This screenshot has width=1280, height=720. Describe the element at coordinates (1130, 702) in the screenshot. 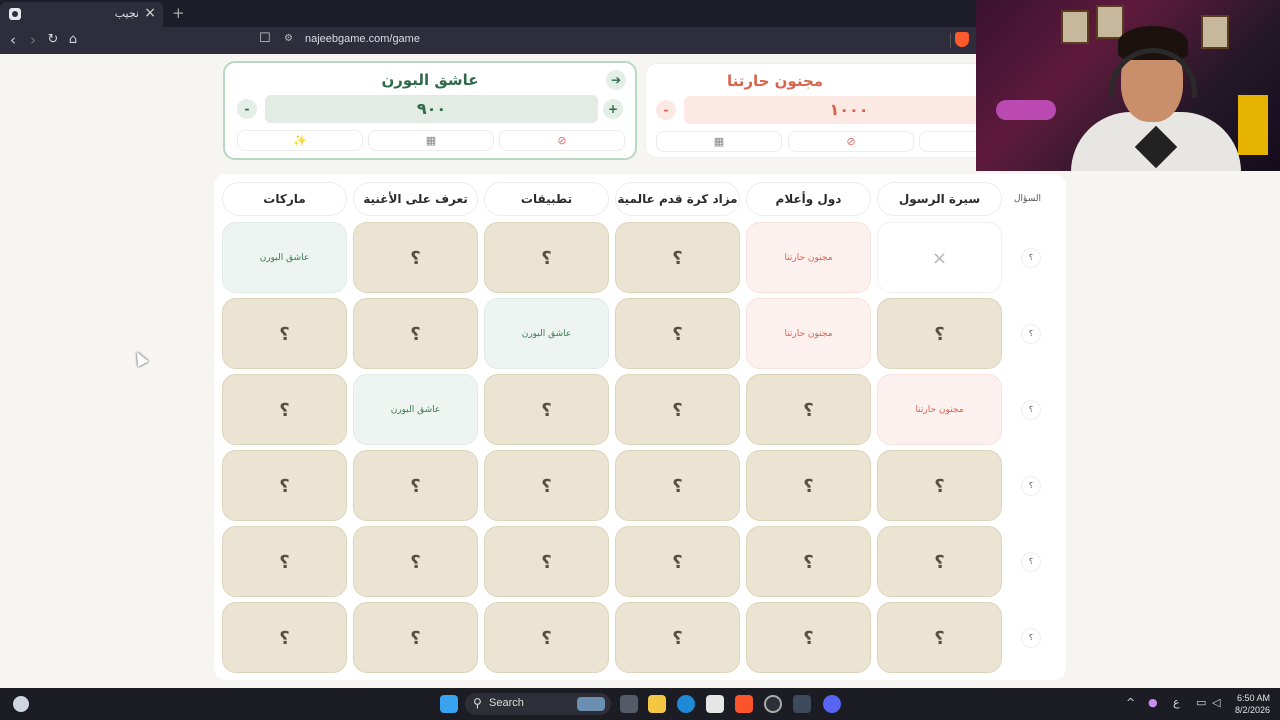

I see `tray-chevron-icon: ^` at that location.